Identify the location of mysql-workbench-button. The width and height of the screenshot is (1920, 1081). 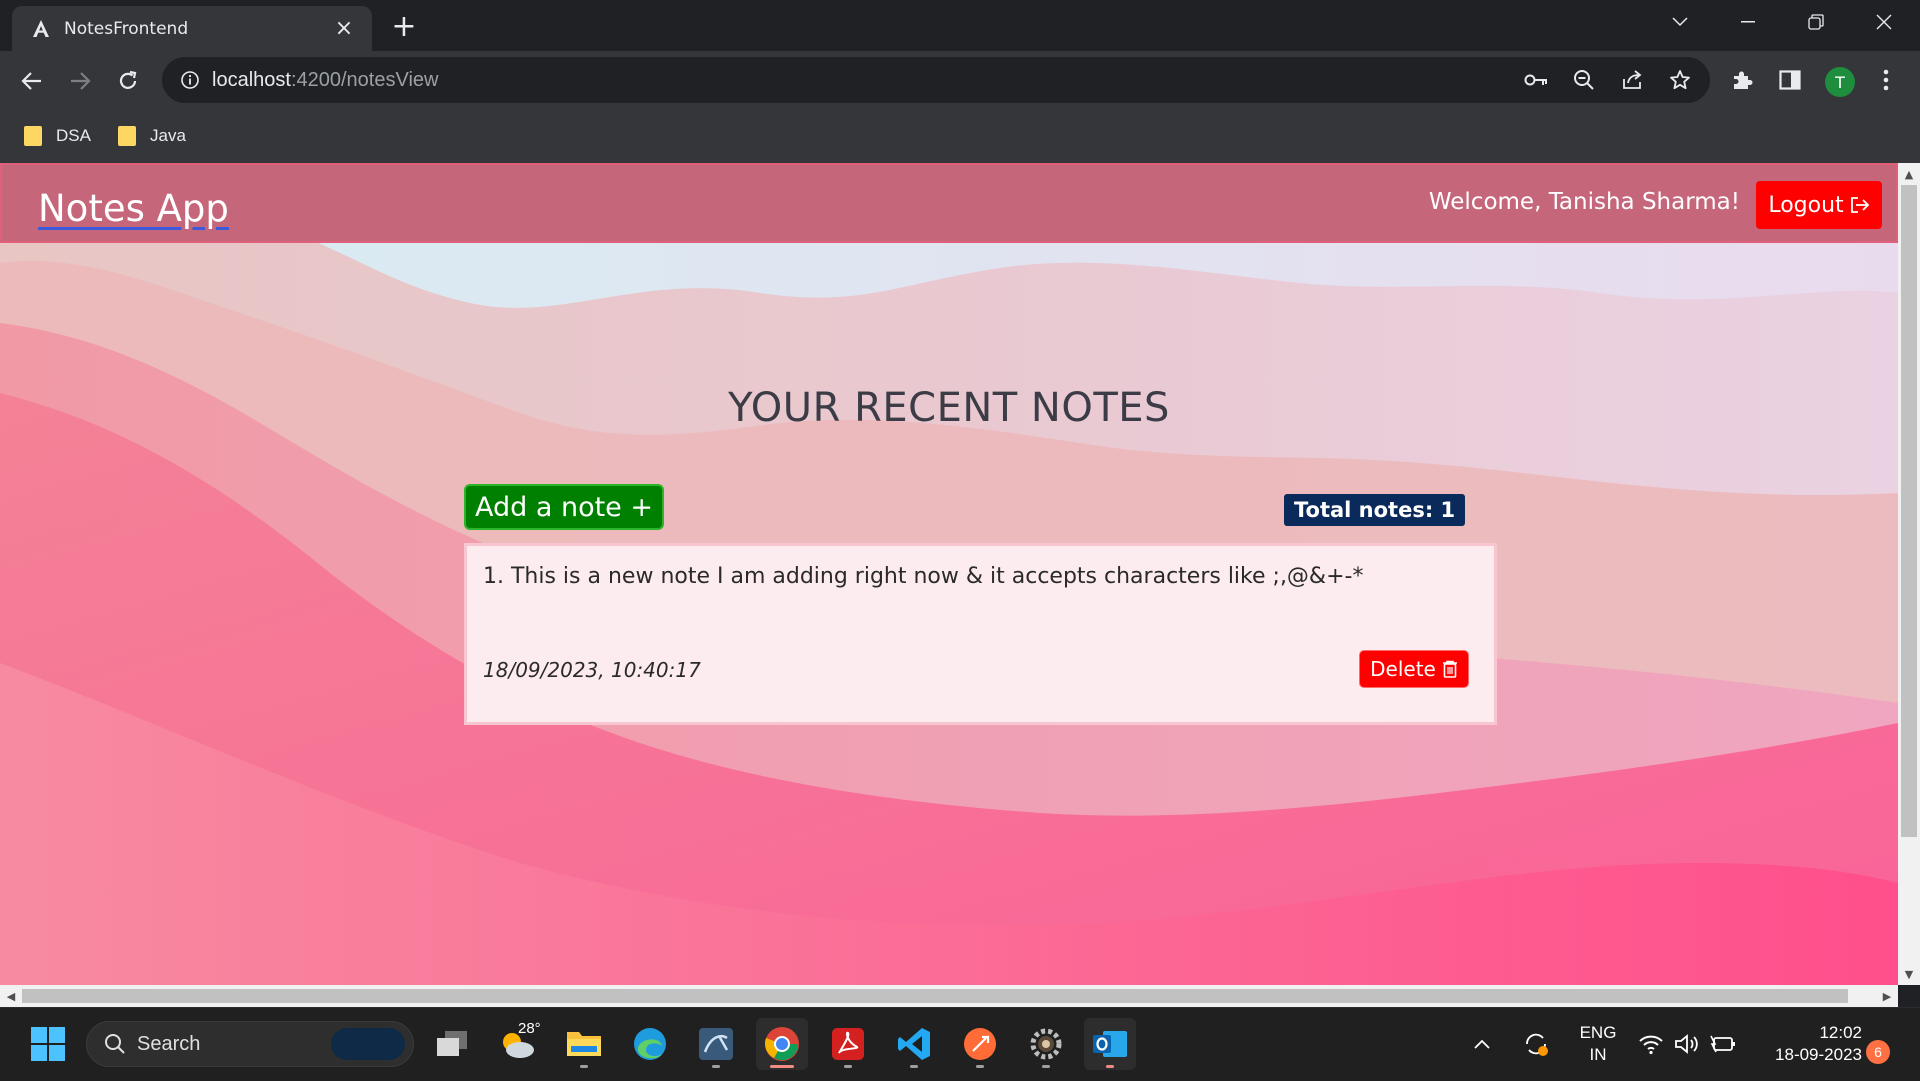
(716, 1044).